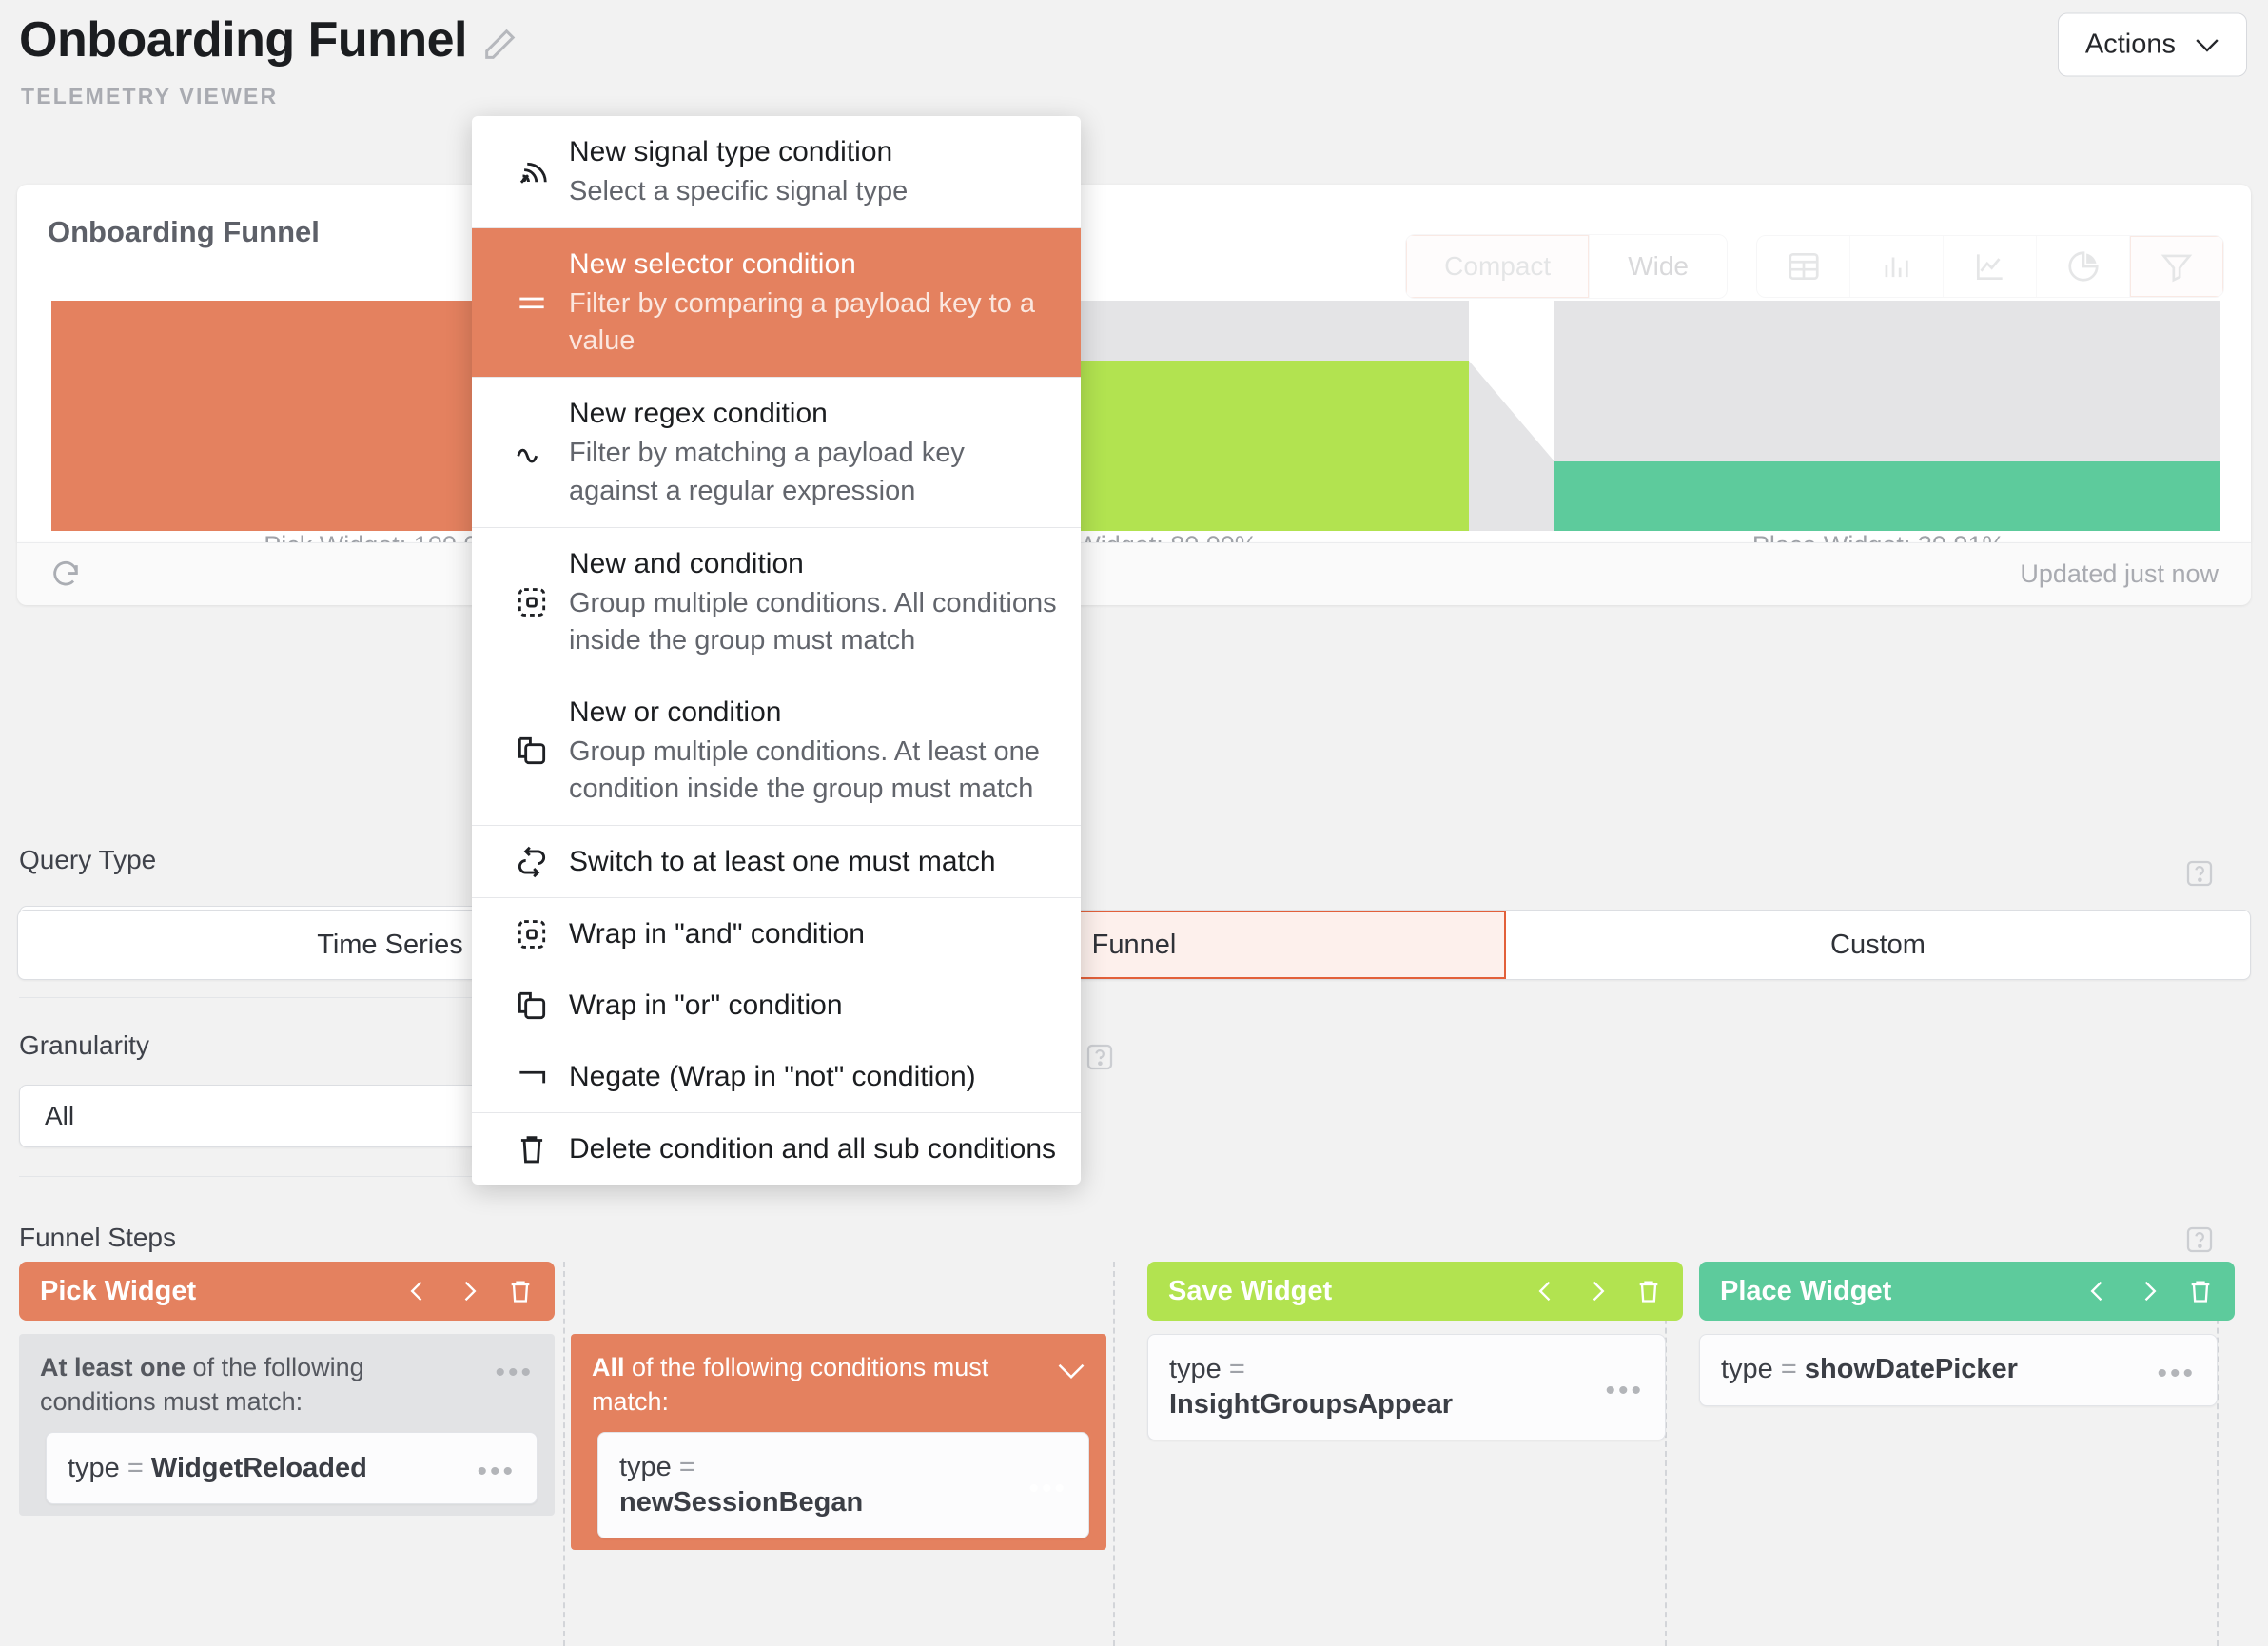 The height and width of the screenshot is (1646, 2268). I want to click on funnel-step-place-widget: Place Widget type = showDatePicker •••, so click(1967, 1334).